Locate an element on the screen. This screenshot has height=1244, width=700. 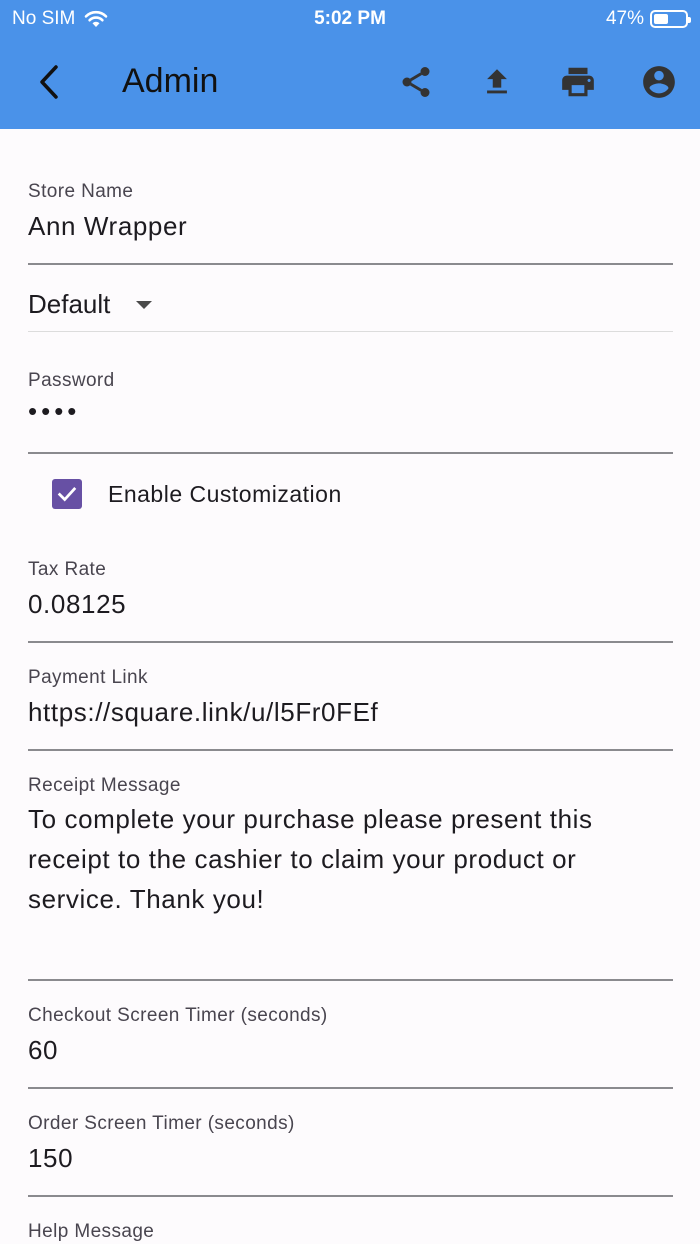
upload-button is located at coordinates (497, 82).